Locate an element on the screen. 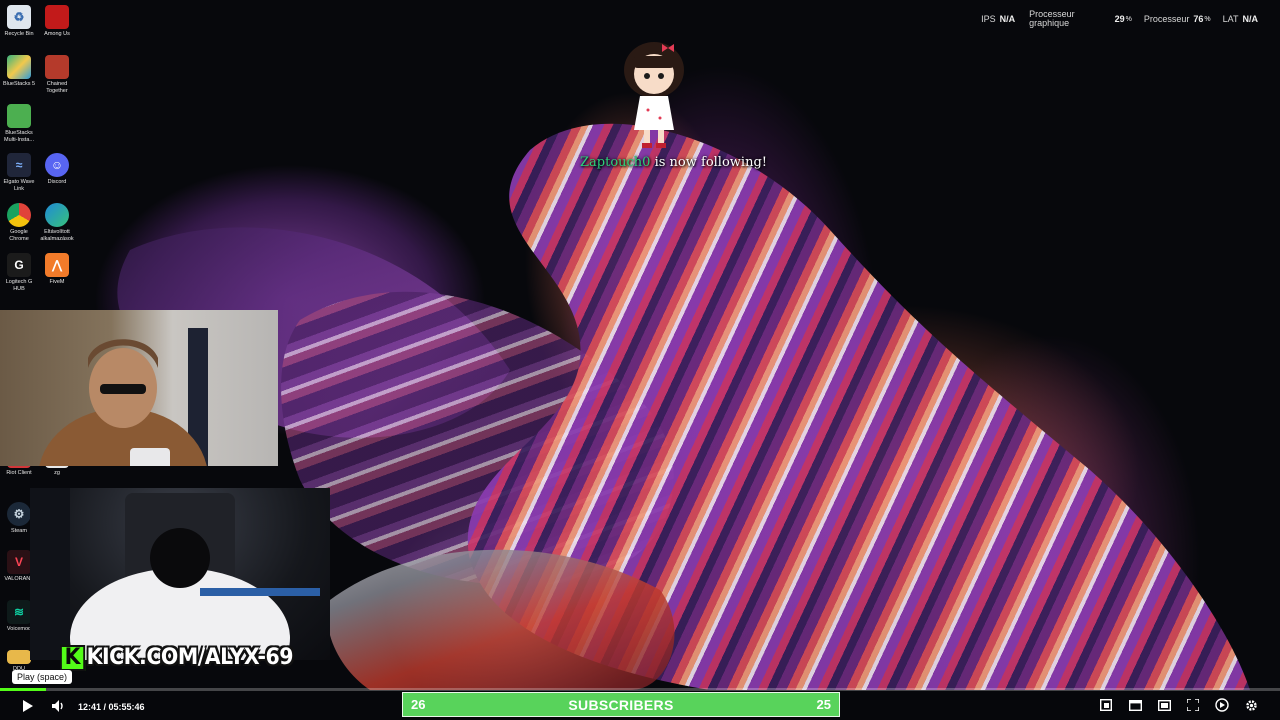 Image resolution: width=1280 pixels, height=720 pixels. cpu-value: 76 is located at coordinates (1198, 19).